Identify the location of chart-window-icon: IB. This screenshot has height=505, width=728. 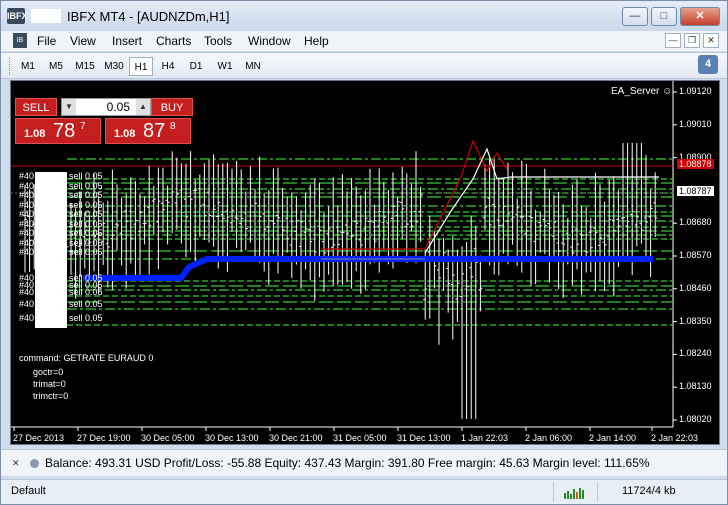
(20, 40).